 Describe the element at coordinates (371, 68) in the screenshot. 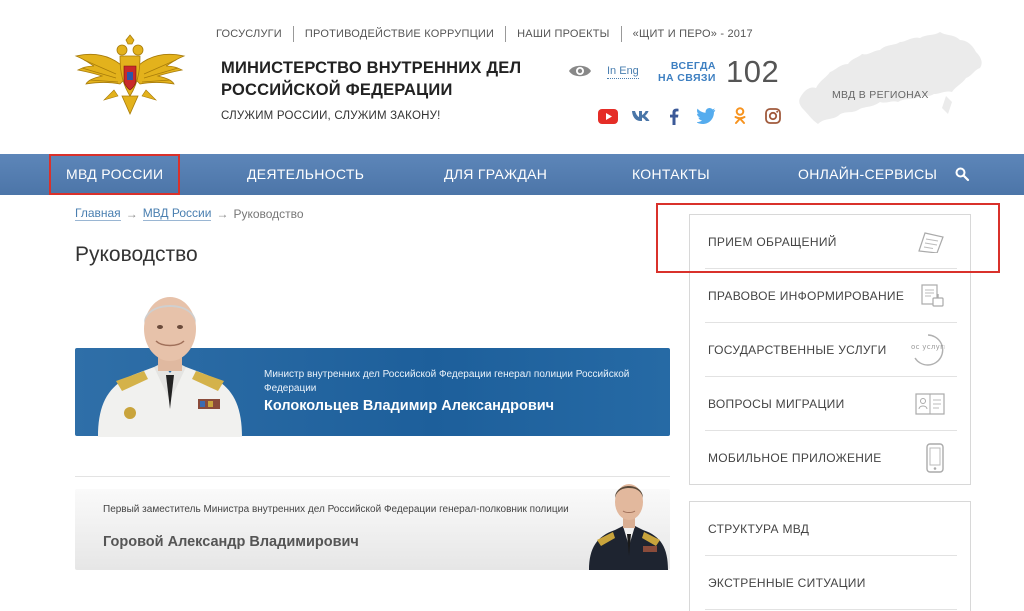

I see `site-title-line1: МИНИСТЕРСТВО ВНУТРЕННИХ ДЕЛ` at that location.